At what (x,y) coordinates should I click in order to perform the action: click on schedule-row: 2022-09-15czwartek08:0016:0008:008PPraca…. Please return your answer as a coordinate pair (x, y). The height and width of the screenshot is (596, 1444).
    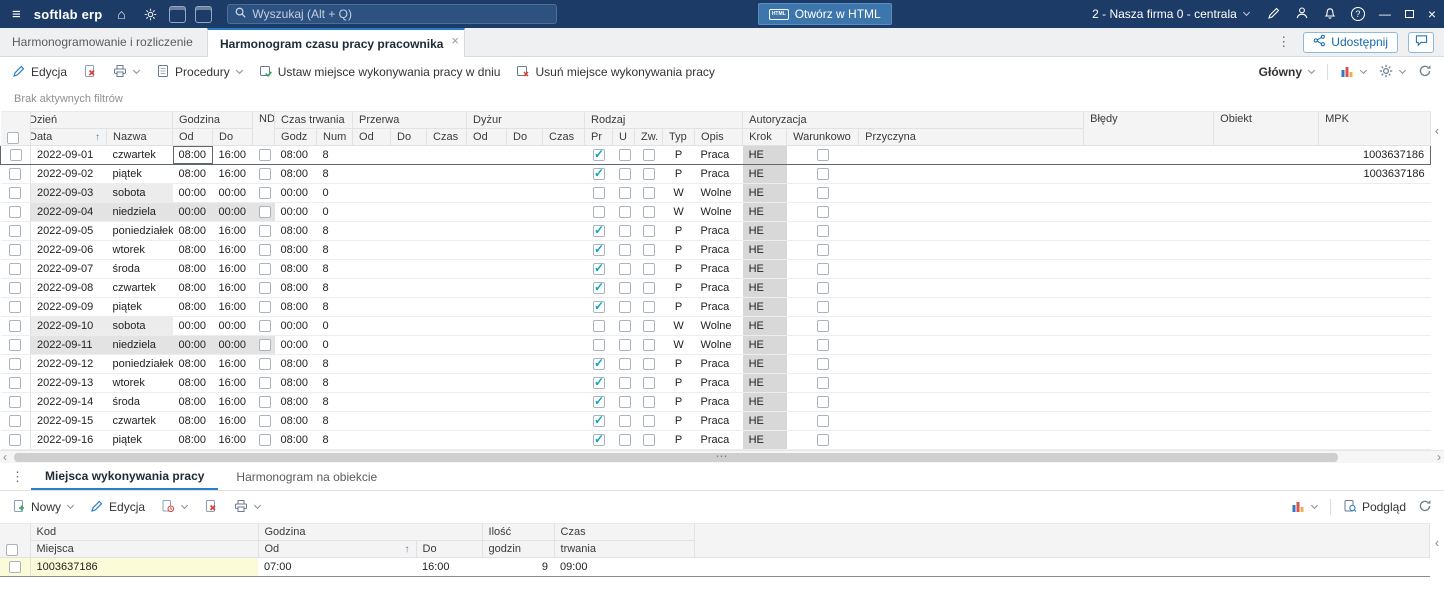
    Looking at the image, I should click on (715, 421).